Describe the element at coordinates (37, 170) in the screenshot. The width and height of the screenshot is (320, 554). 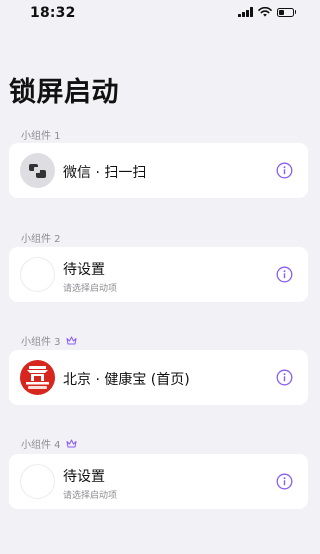
I see `wechat-scan-icon` at that location.